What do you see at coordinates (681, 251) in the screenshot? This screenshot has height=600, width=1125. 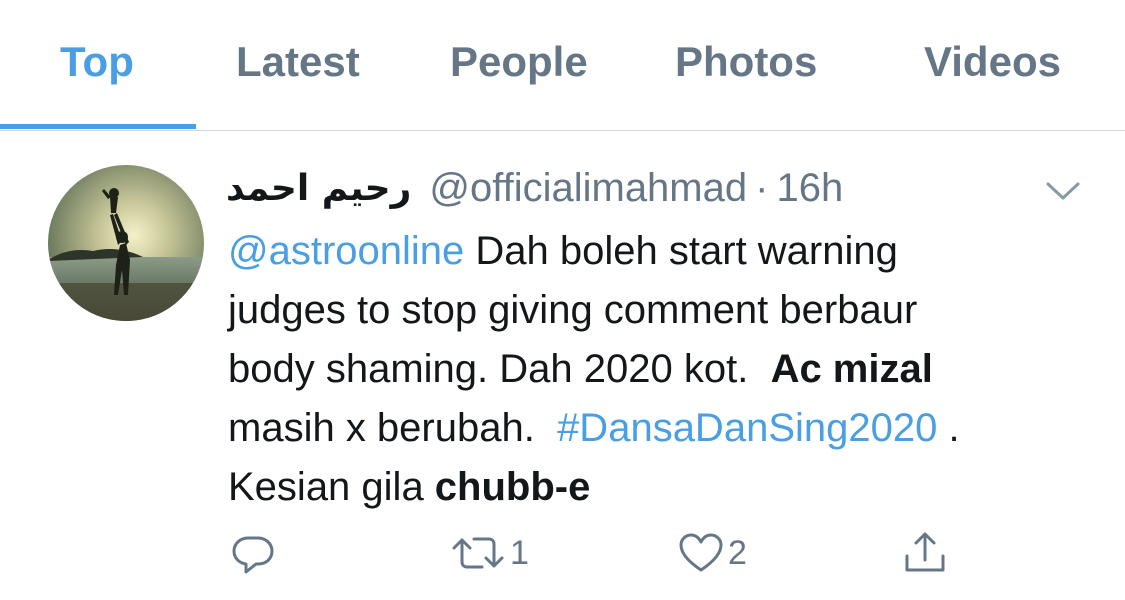 I see `tweet-text-segment: Dah boleh start warning` at bounding box center [681, 251].